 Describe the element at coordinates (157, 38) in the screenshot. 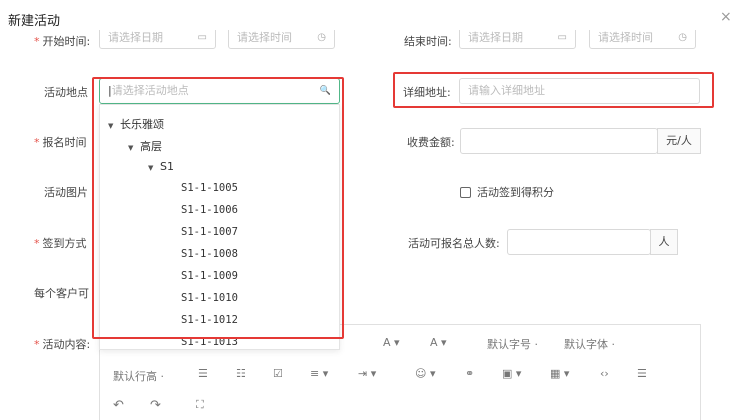

I see `start-date-input: 请选择日期 ▭` at that location.